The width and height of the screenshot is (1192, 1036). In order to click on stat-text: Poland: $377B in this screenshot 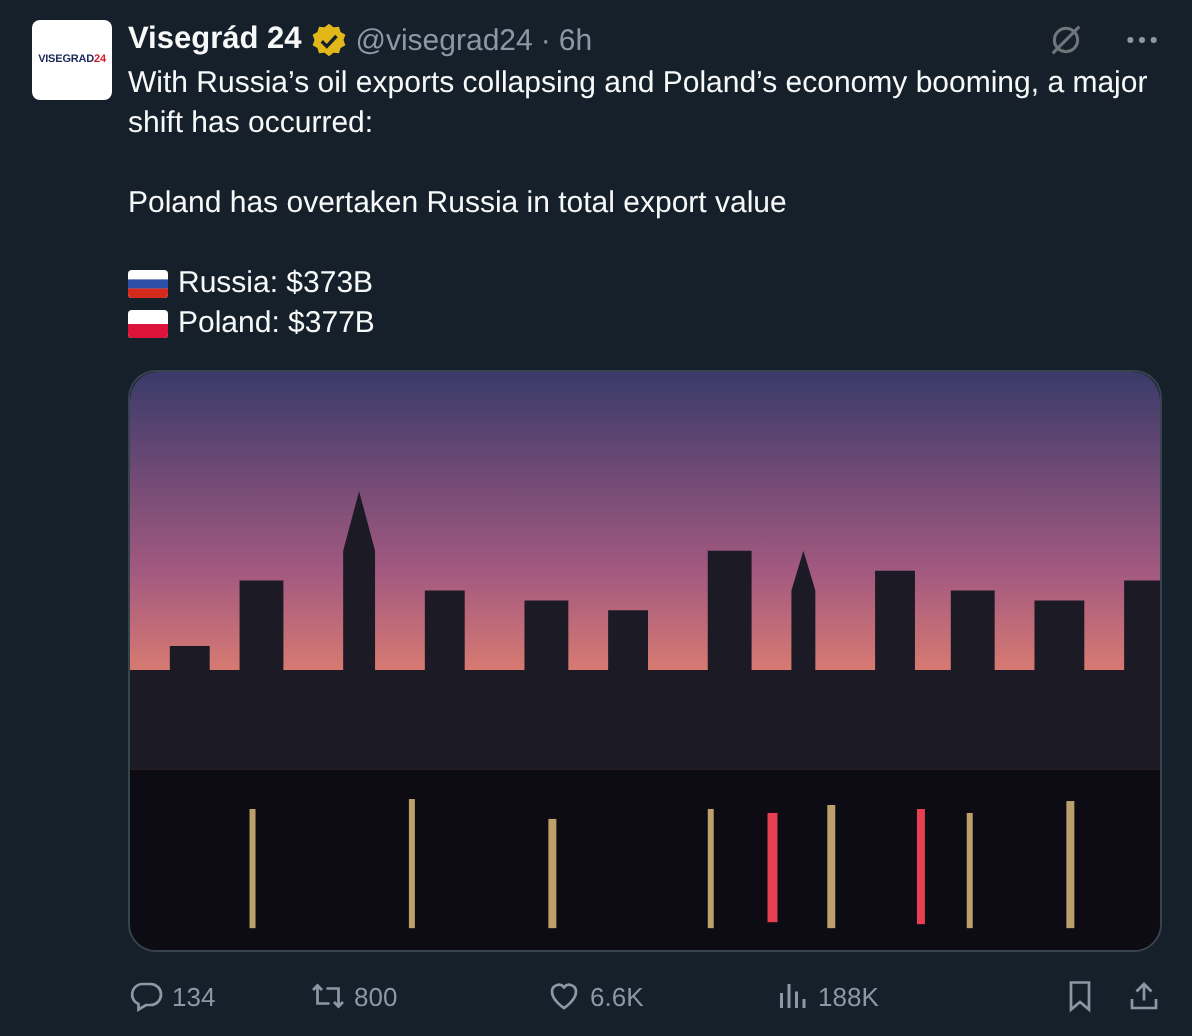, I will do `click(276, 324)`.